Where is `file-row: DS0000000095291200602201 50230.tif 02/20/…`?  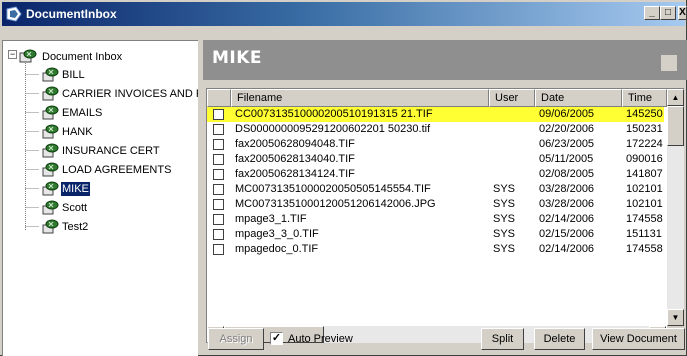
file-row: DS0000000095291200602201 50230.tif 02/20/… is located at coordinates (435, 129).